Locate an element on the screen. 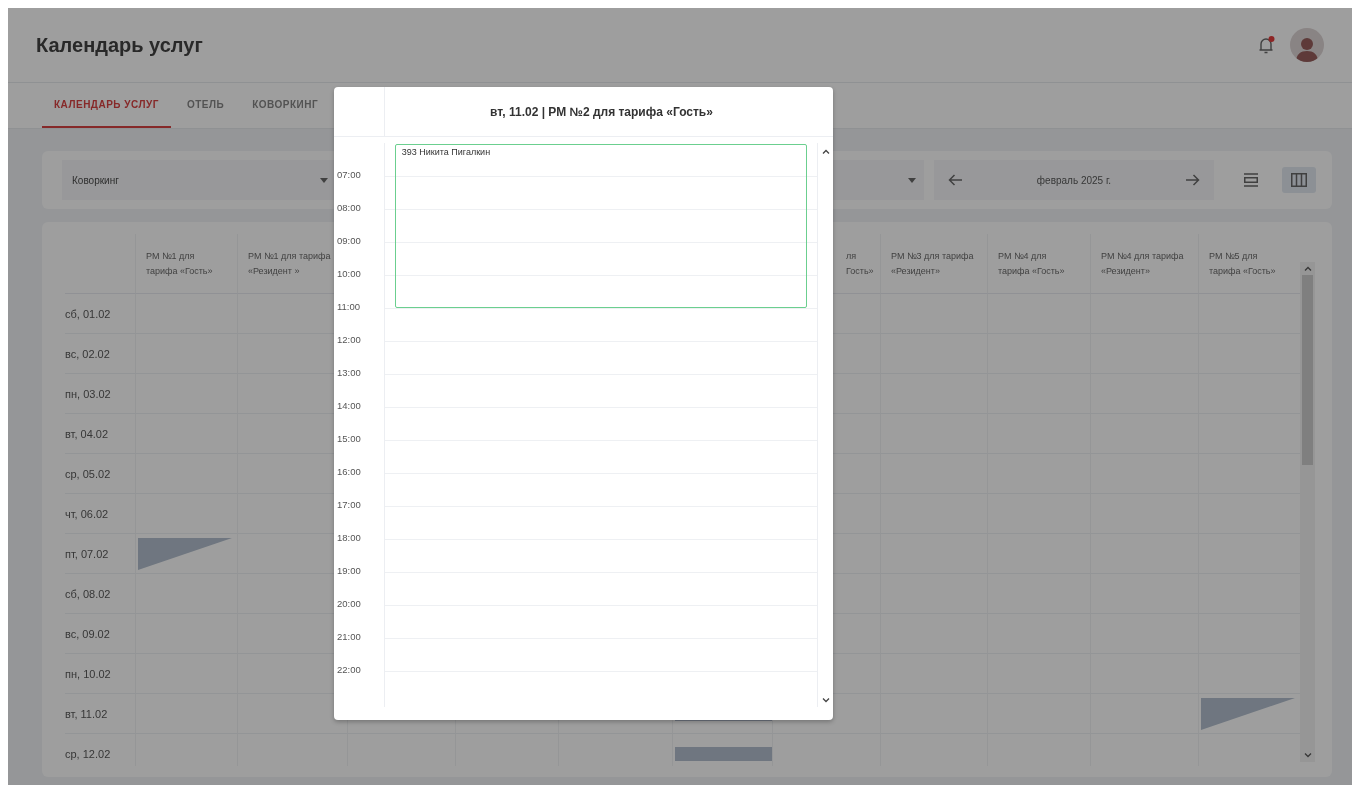  date-label: ср, 05.02 is located at coordinates (88, 473).